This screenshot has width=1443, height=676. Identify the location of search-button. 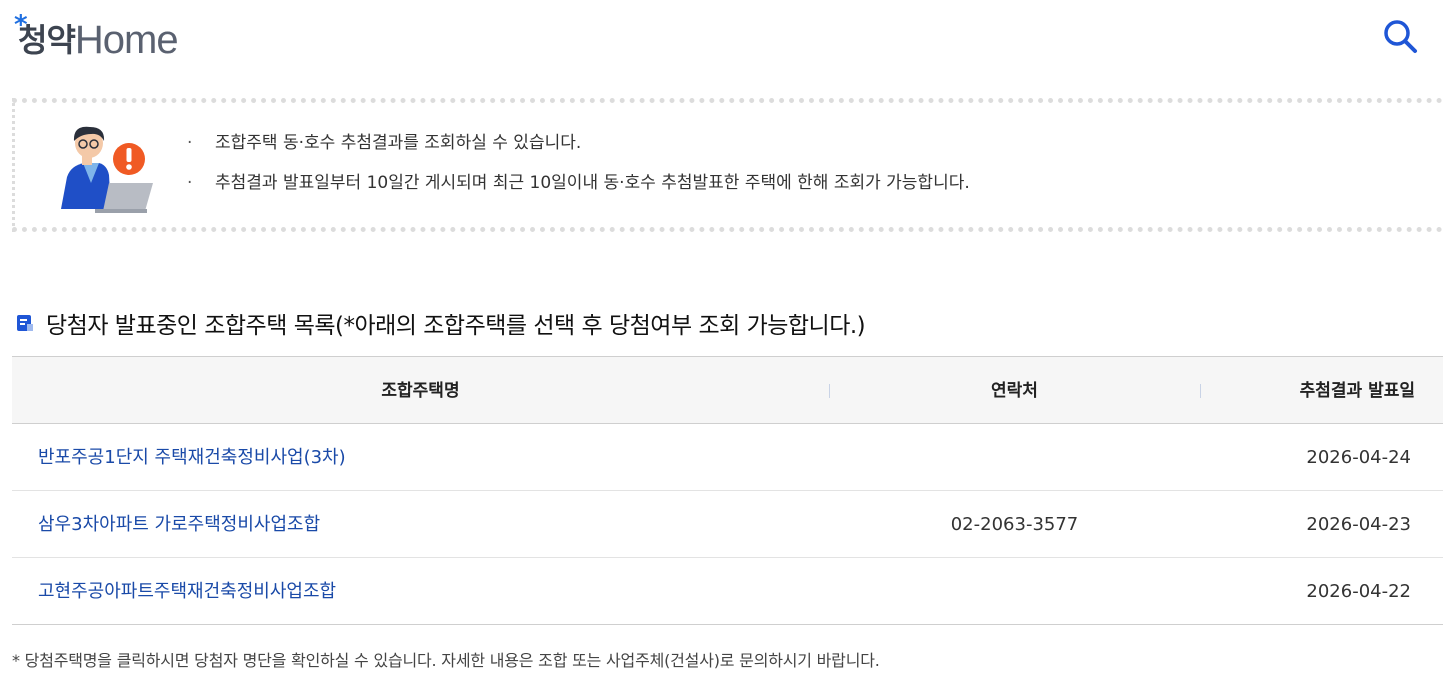
(1400, 36).